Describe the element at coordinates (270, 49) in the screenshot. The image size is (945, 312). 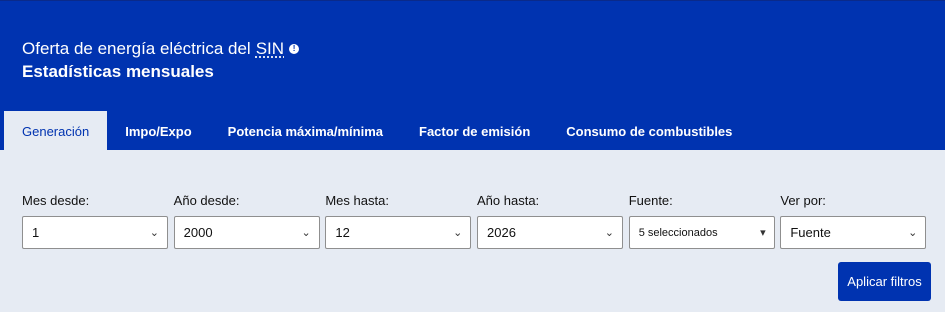
I see `sin-abbreviation: SIN` at that location.